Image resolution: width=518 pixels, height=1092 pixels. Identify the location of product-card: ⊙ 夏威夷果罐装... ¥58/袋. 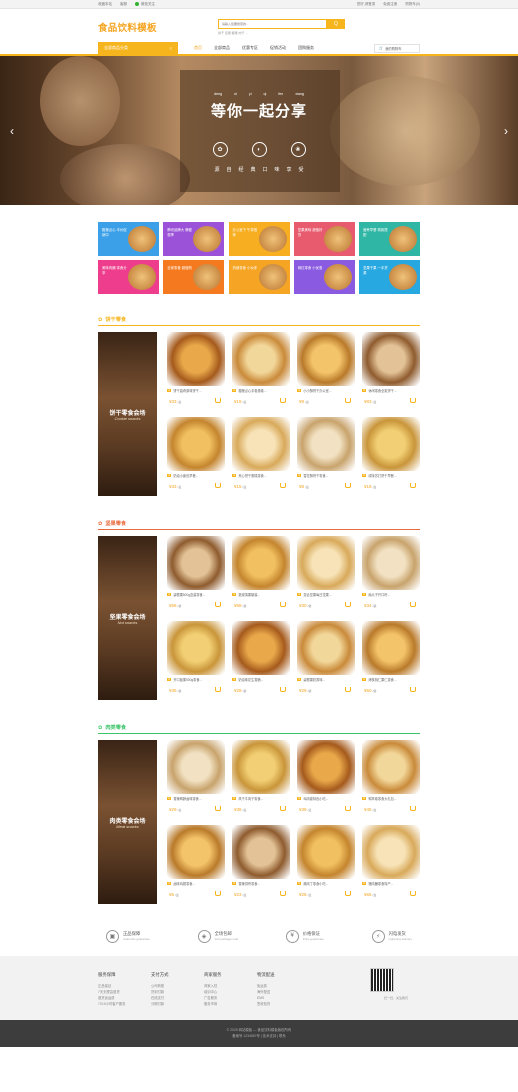
(261, 575).